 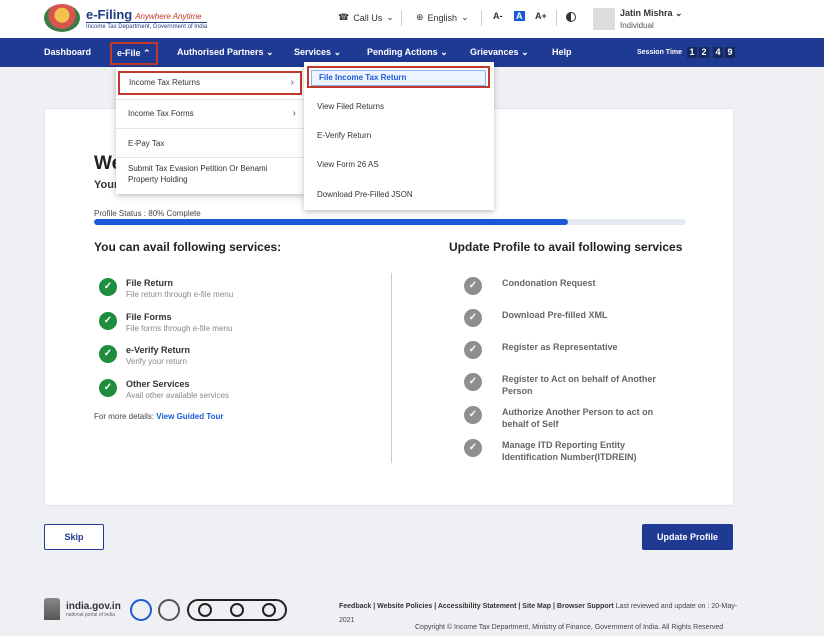 What do you see at coordinates (188, 247) in the screenshot?
I see `avail-services-heading: You can avail following services:` at bounding box center [188, 247].